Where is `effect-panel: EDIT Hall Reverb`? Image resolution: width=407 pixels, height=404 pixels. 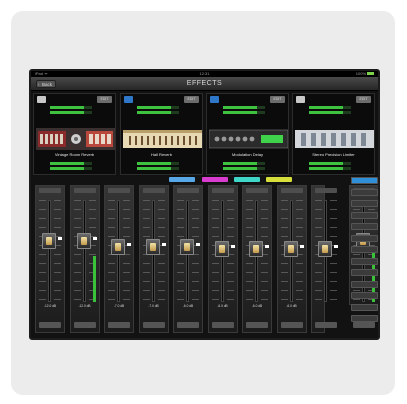
effect-panel: EDIT Hall Reverb is located at coordinates (161, 134).